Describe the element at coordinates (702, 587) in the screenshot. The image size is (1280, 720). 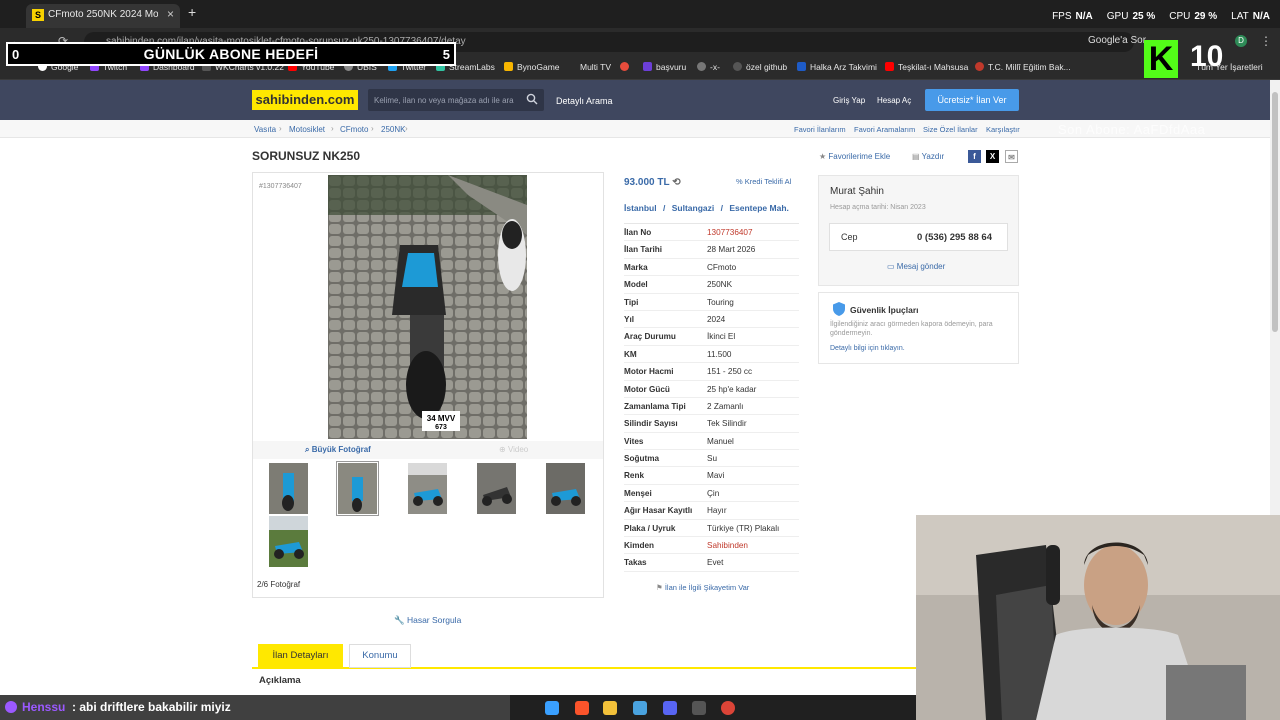
I see `report-listing-link: ⚑ İlan ile İlgili Şikayetim Var` at that location.